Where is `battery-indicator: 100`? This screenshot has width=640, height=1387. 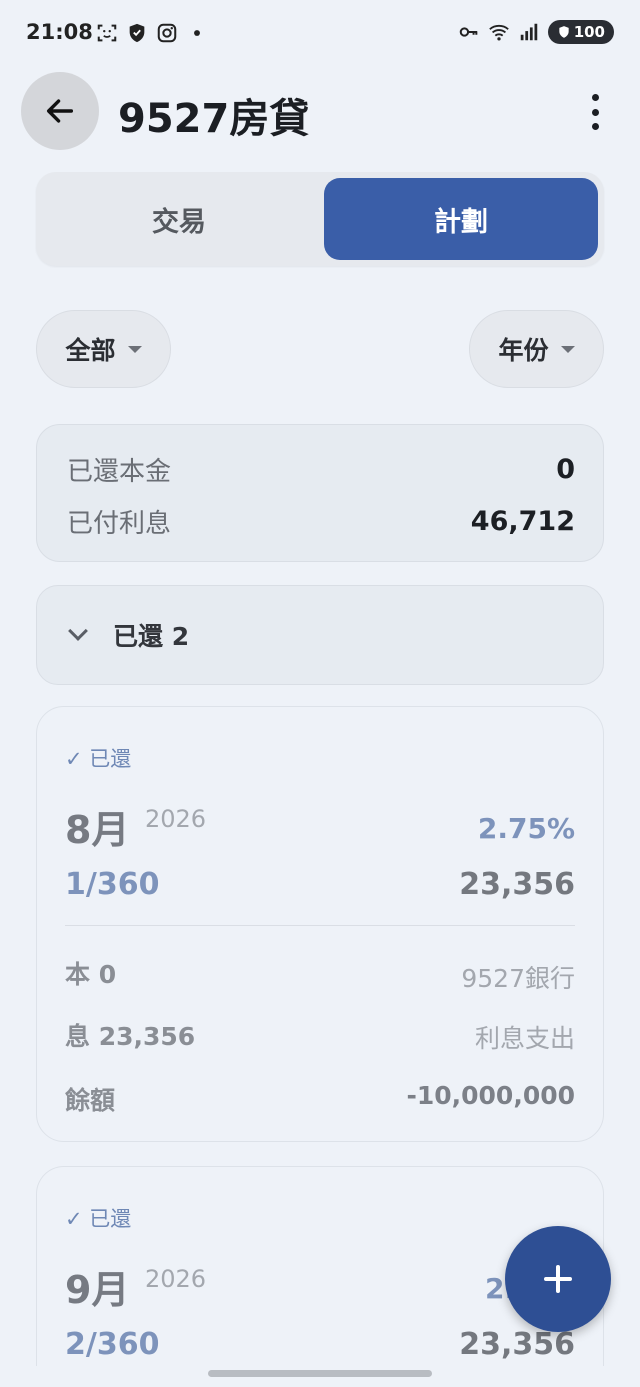
battery-indicator: 100 is located at coordinates (580, 32).